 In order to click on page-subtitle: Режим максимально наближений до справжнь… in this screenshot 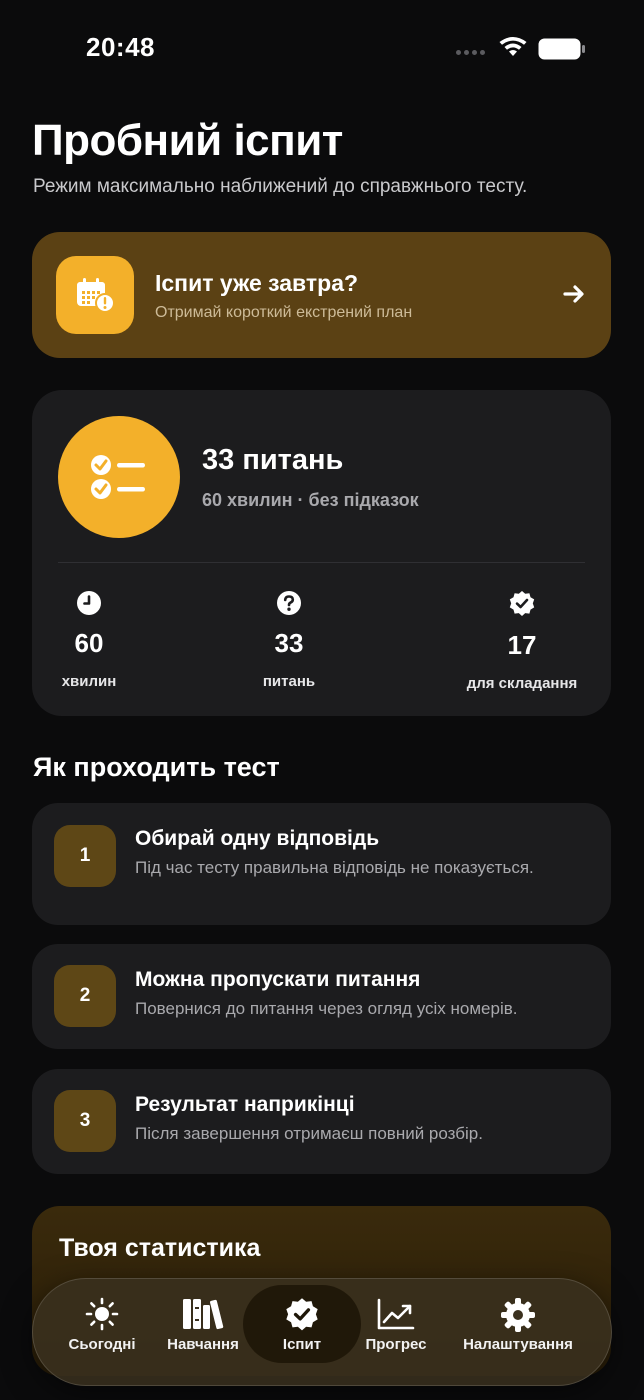, I will do `click(280, 186)`.